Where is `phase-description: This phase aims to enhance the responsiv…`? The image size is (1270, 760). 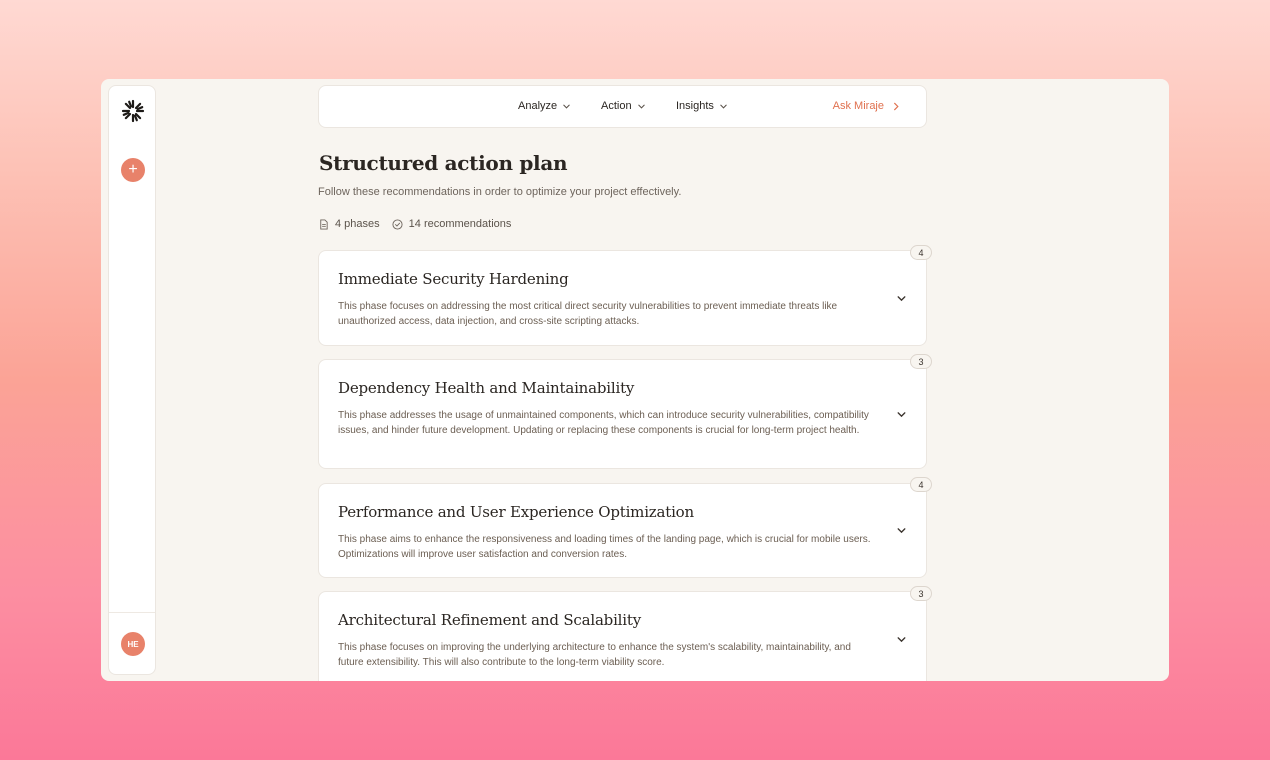
phase-description: This phase aims to enhance the responsiv… is located at coordinates (604, 547).